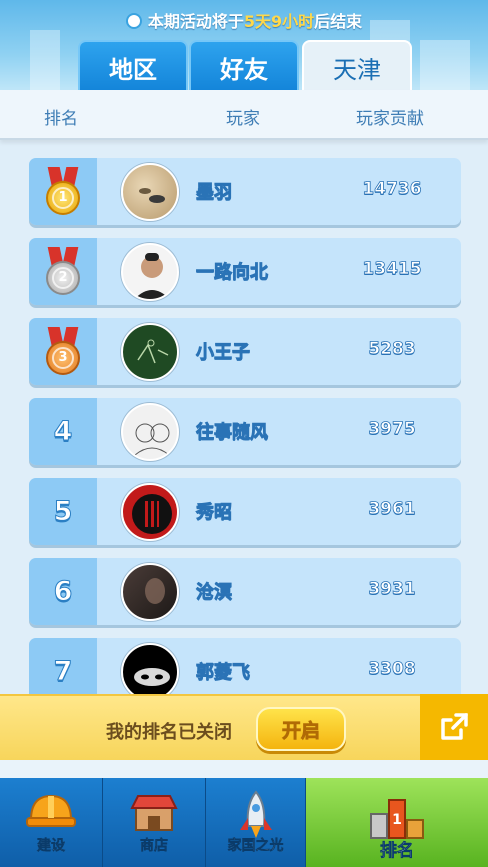  What do you see at coordinates (63, 357) in the screenshot?
I see `rank-number: 3` at bounding box center [63, 357].